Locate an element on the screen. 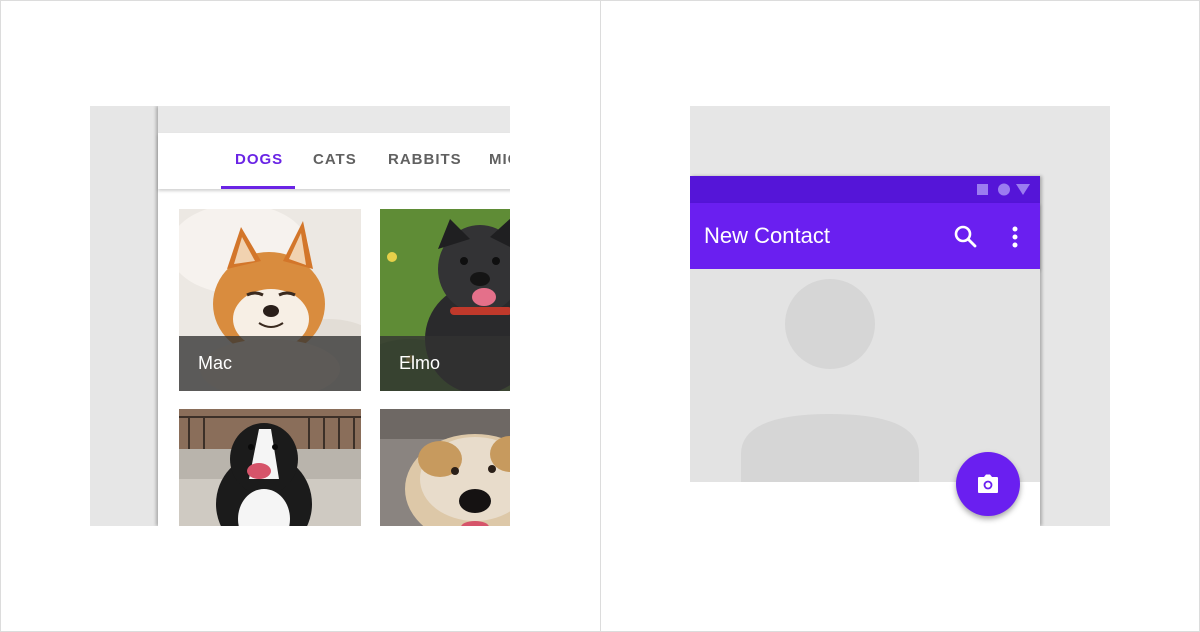 Image resolution: width=1200 pixels, height=632 pixels. tab-bar: DOGS CATS RABBITS MICE is located at coordinates (334, 161).